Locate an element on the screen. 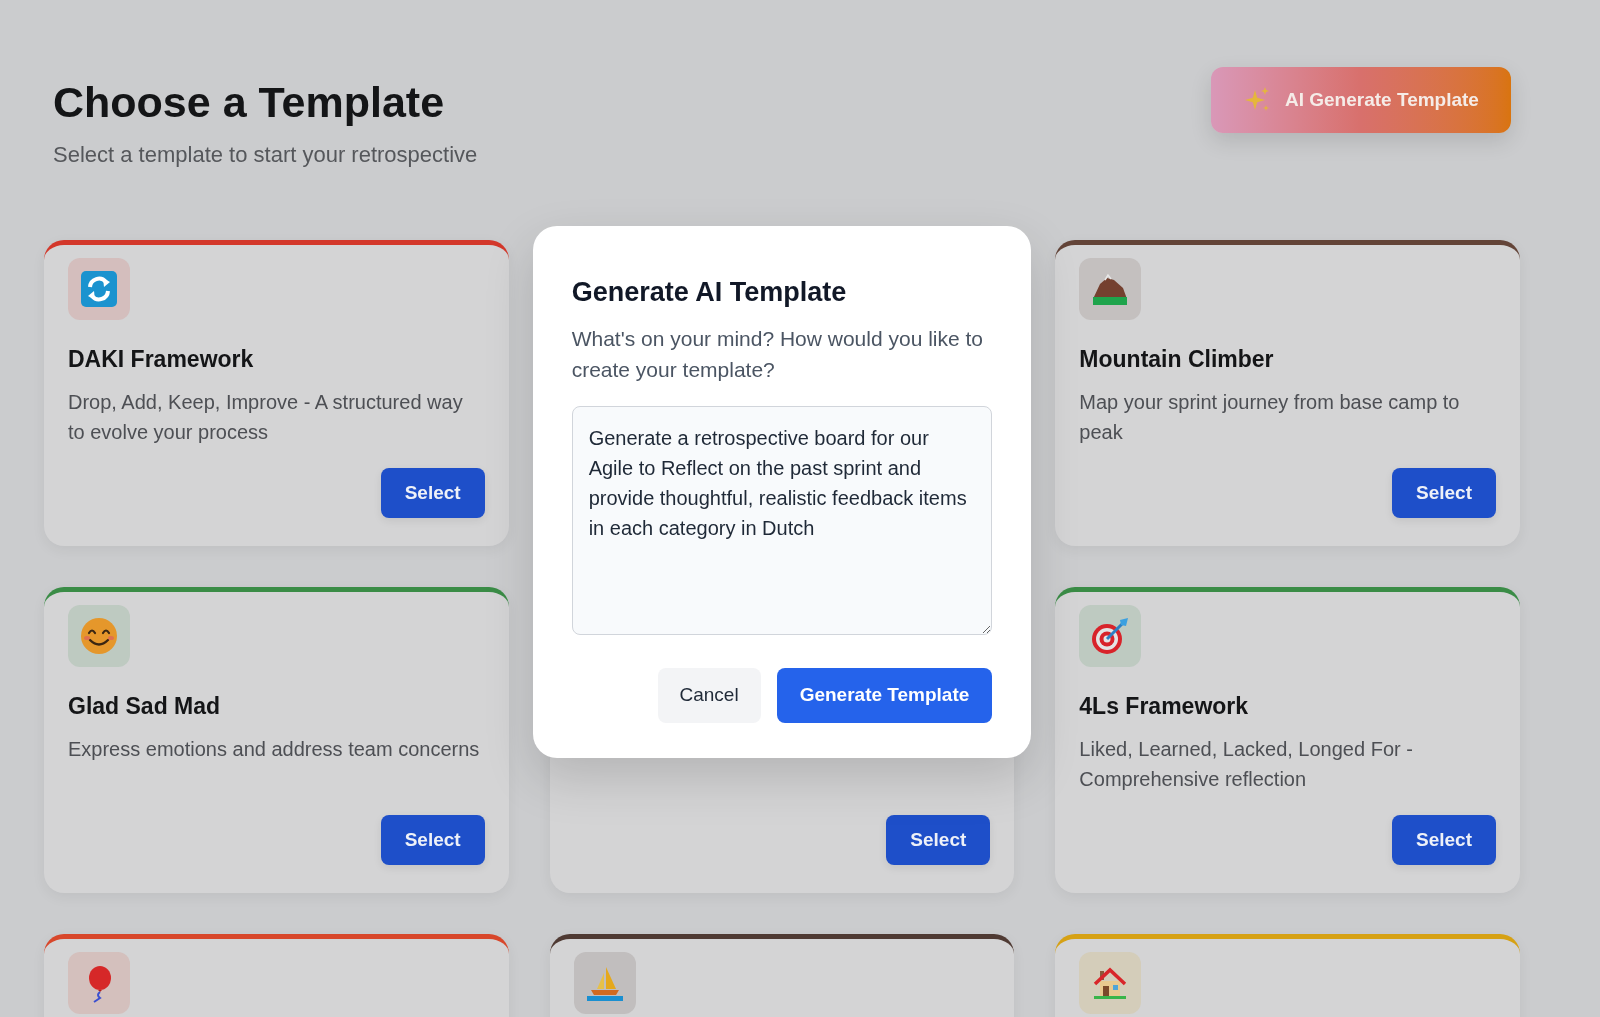  dart-target-icon is located at coordinates (1110, 636).